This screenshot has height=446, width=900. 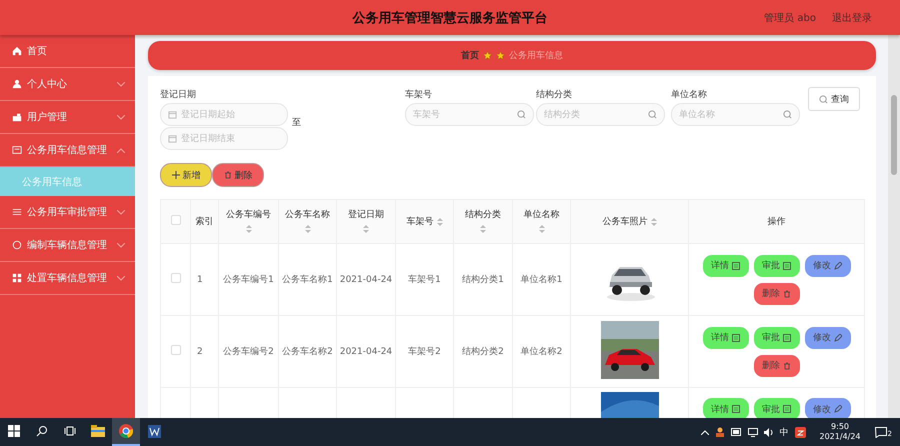 What do you see at coordinates (67, 212) in the screenshot?
I see `sidebar-item: 公务用车审批管理` at bounding box center [67, 212].